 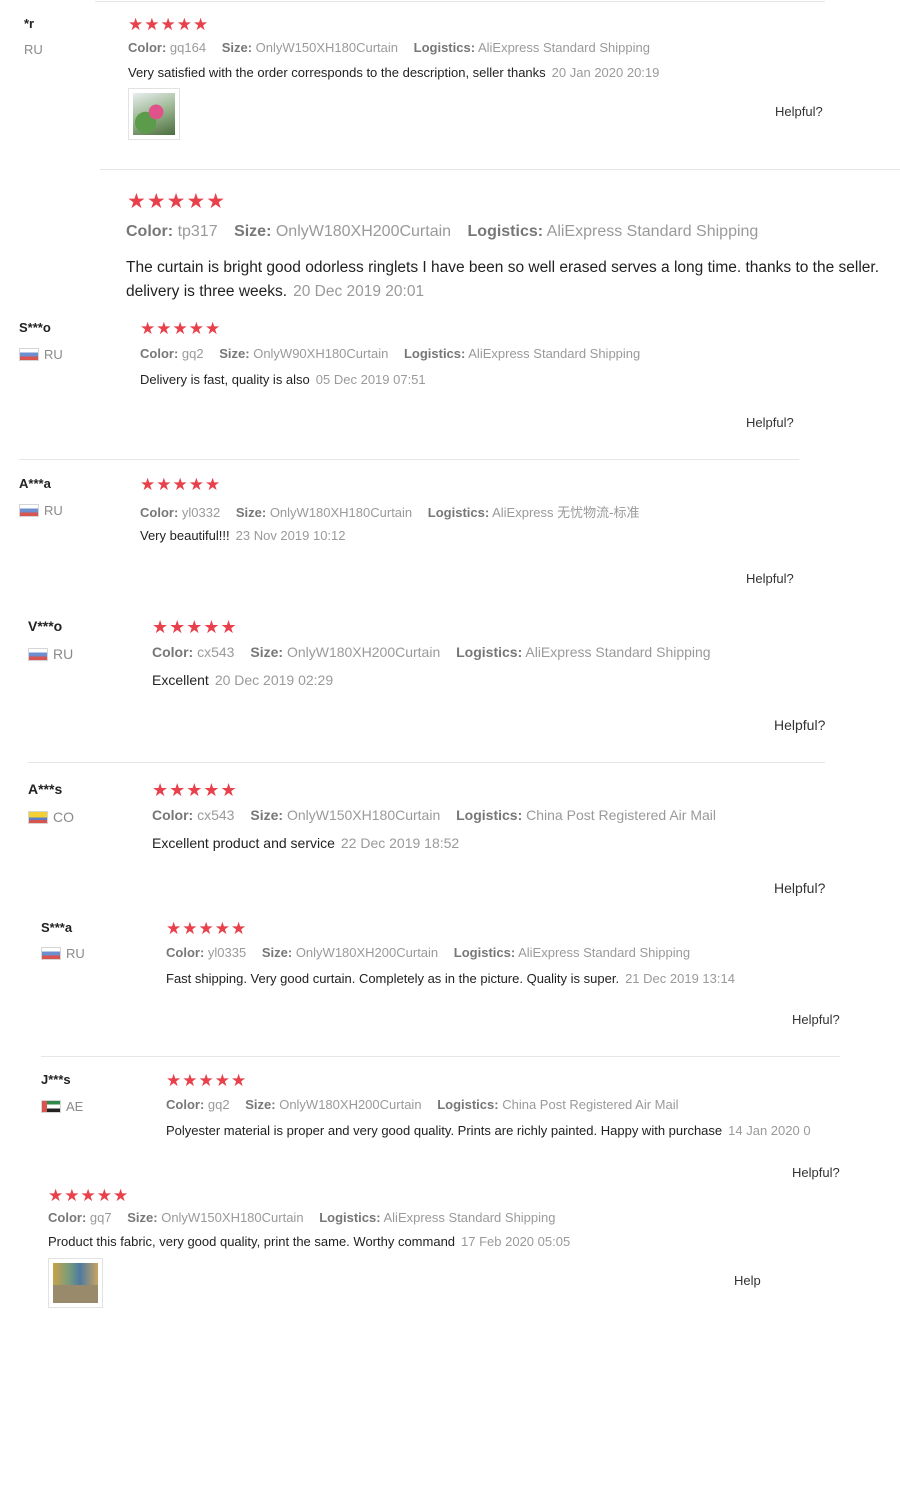 What do you see at coordinates (400, 843) in the screenshot?
I see `review-date: 22 Dec 2019 18:52` at bounding box center [400, 843].